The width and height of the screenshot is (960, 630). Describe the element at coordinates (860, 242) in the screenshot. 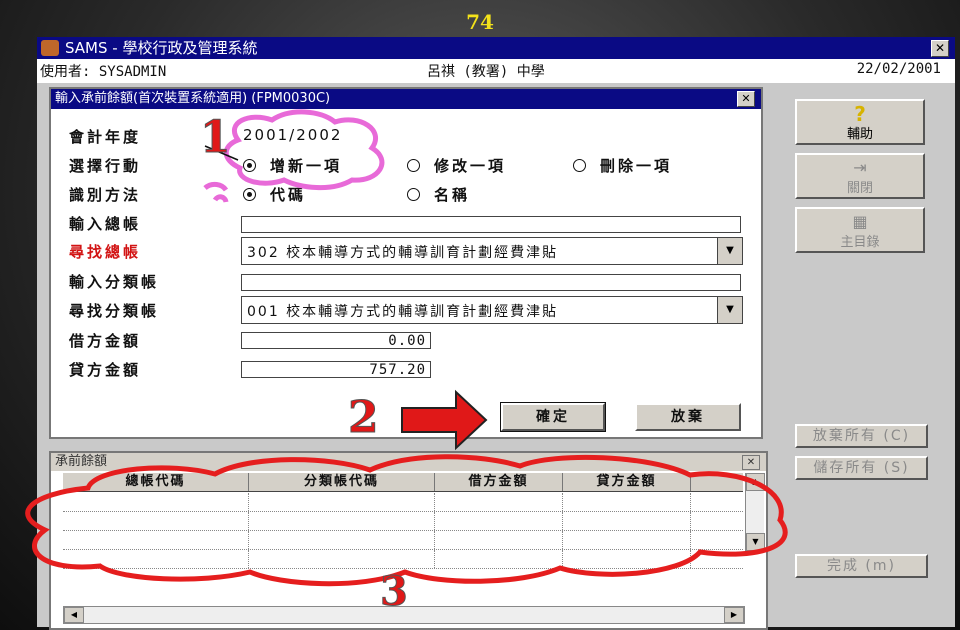

I see `main-menu-label: 主目錄` at that location.